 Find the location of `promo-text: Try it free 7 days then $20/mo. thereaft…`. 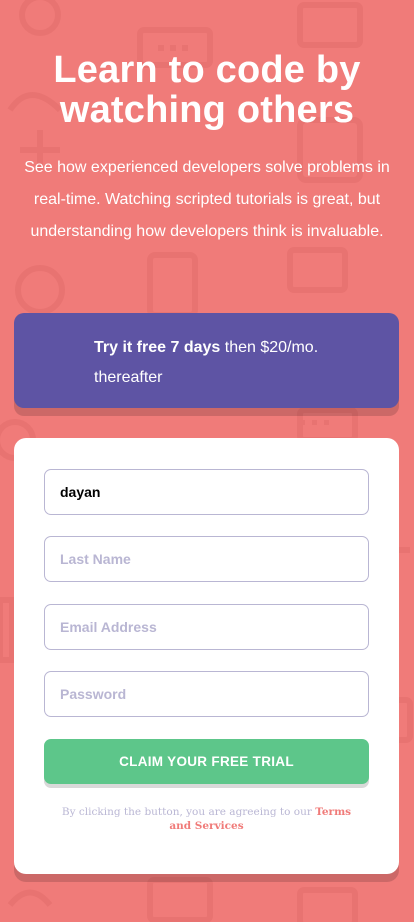

promo-text: Try it free 7 days then $20/mo. thereaft… is located at coordinates (224, 363).